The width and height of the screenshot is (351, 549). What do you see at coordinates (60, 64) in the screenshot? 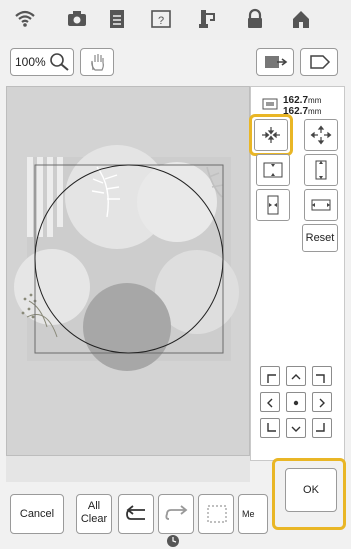
I see `magnifier-icon` at bounding box center [60, 64].